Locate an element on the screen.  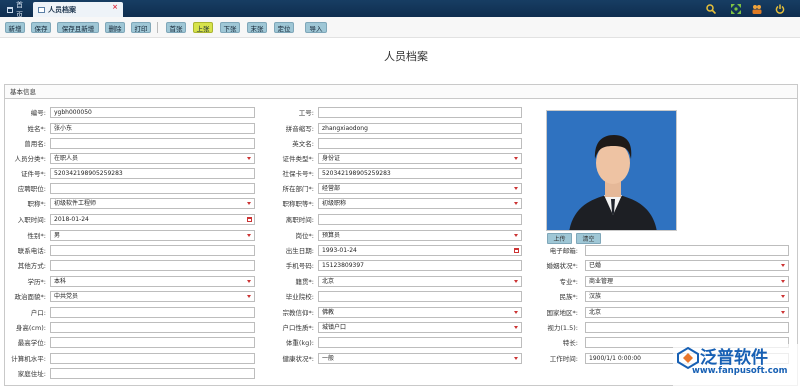
tab-personnel-file: 人员档案 × is located at coordinates (78, 9).